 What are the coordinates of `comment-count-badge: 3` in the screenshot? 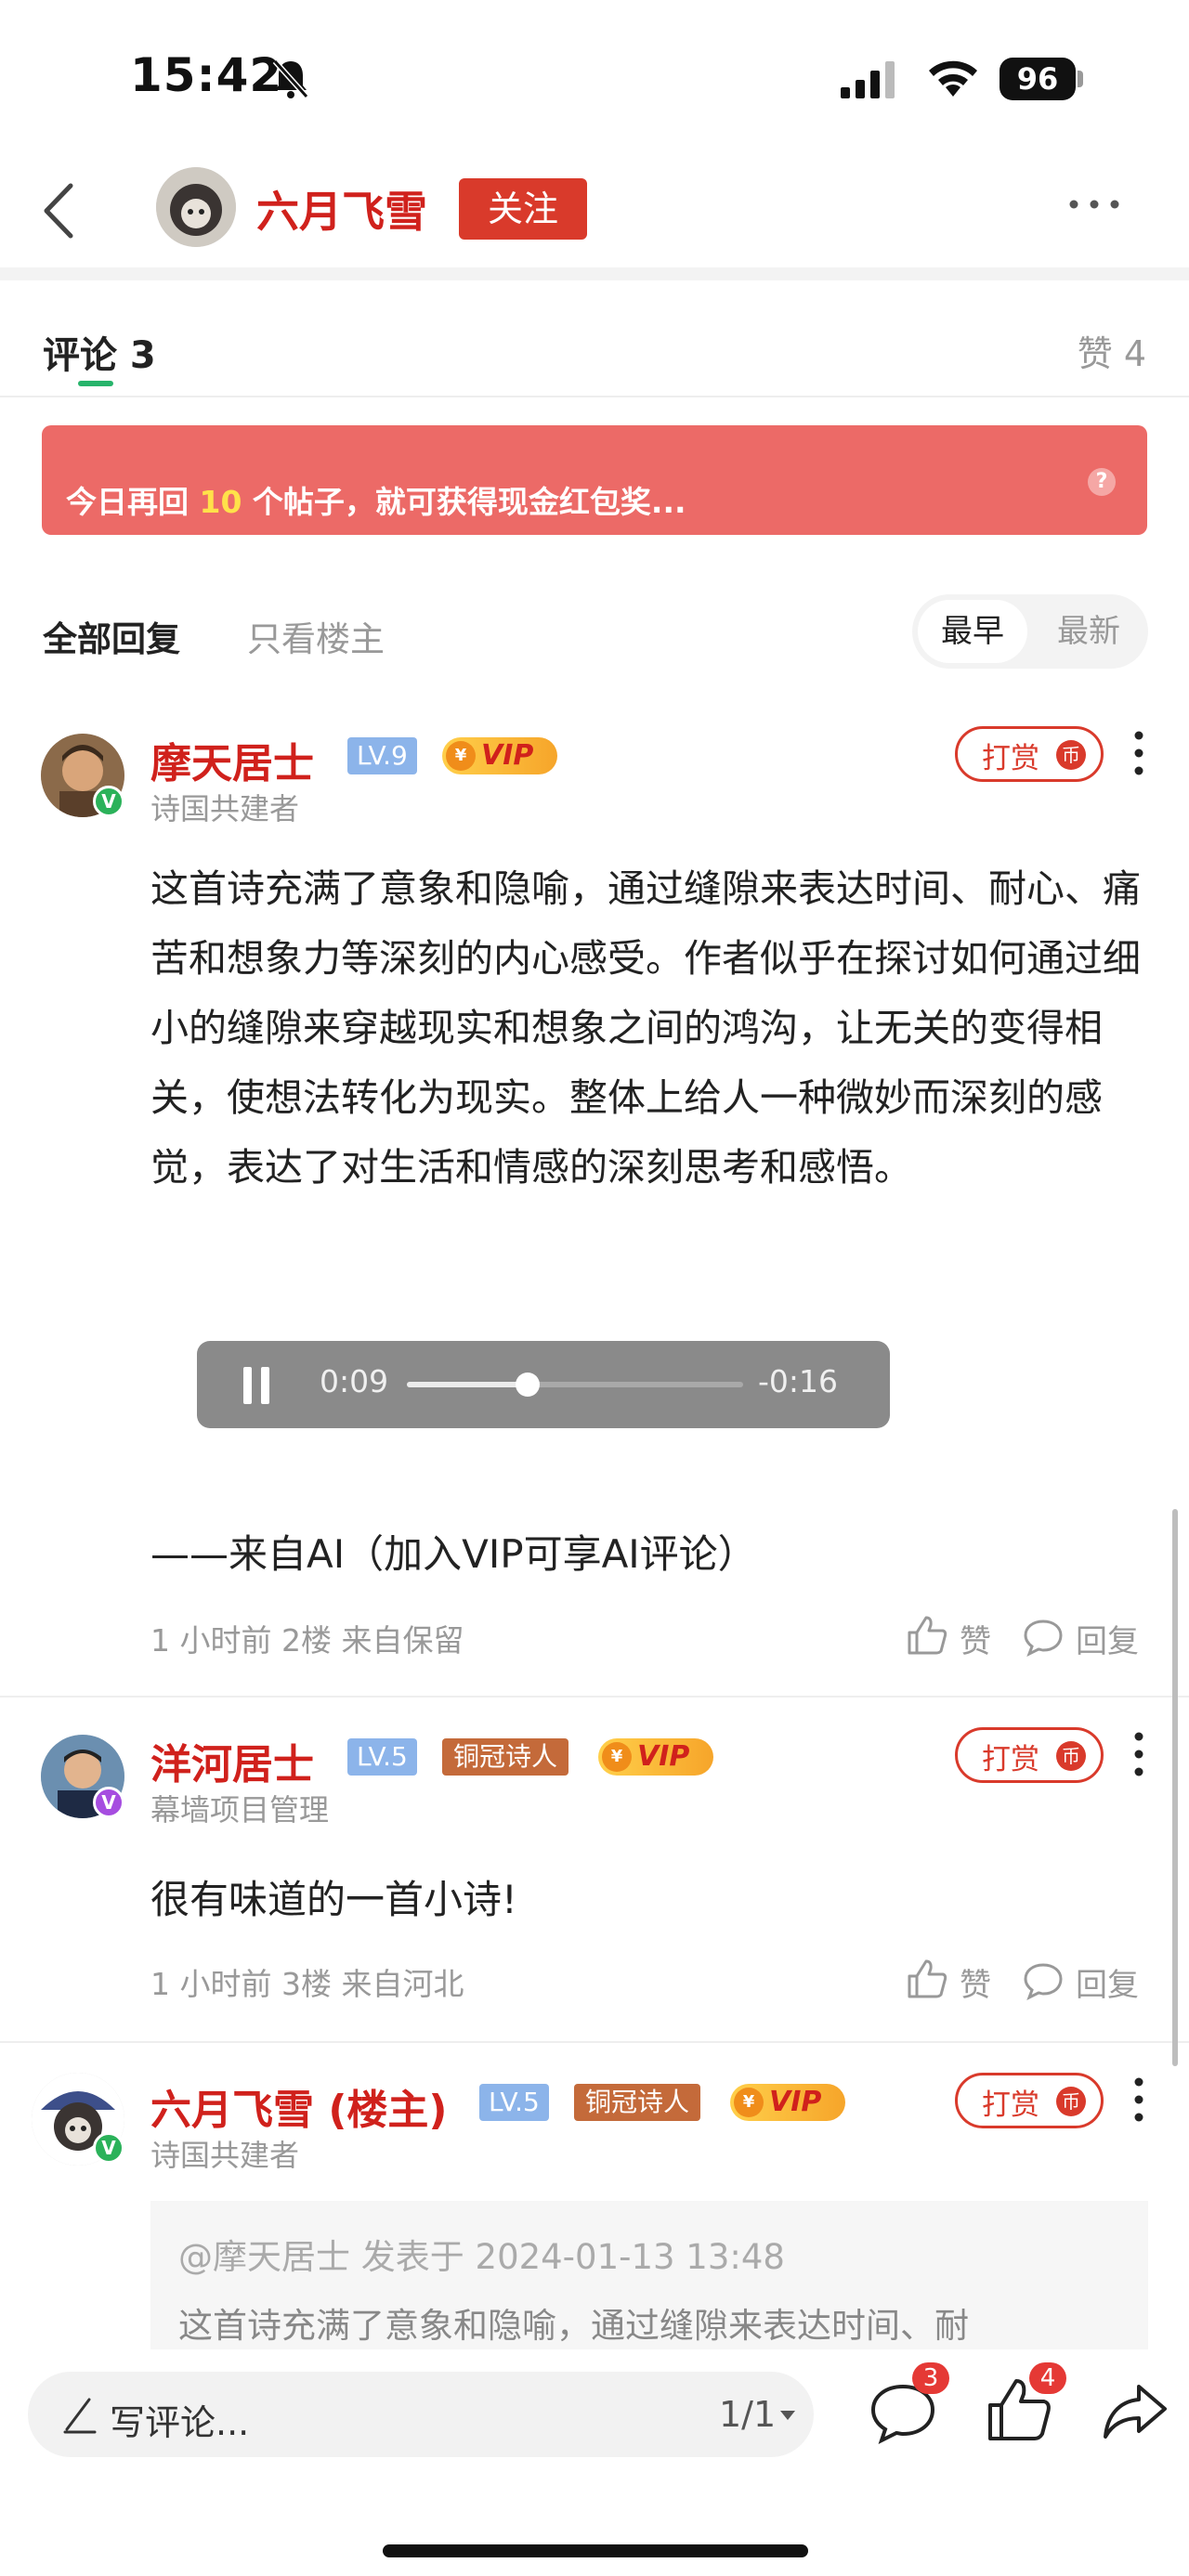 It's located at (930, 2378).